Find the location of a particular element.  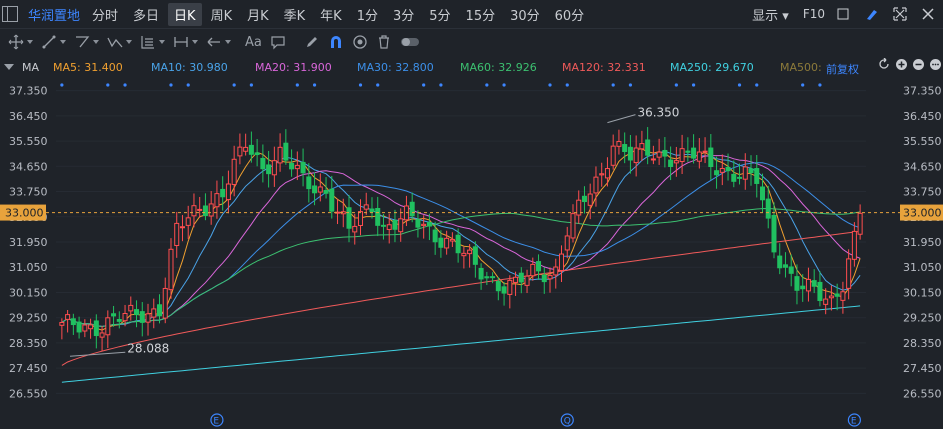

tab-yearly-k: 年K is located at coordinates (331, 14).